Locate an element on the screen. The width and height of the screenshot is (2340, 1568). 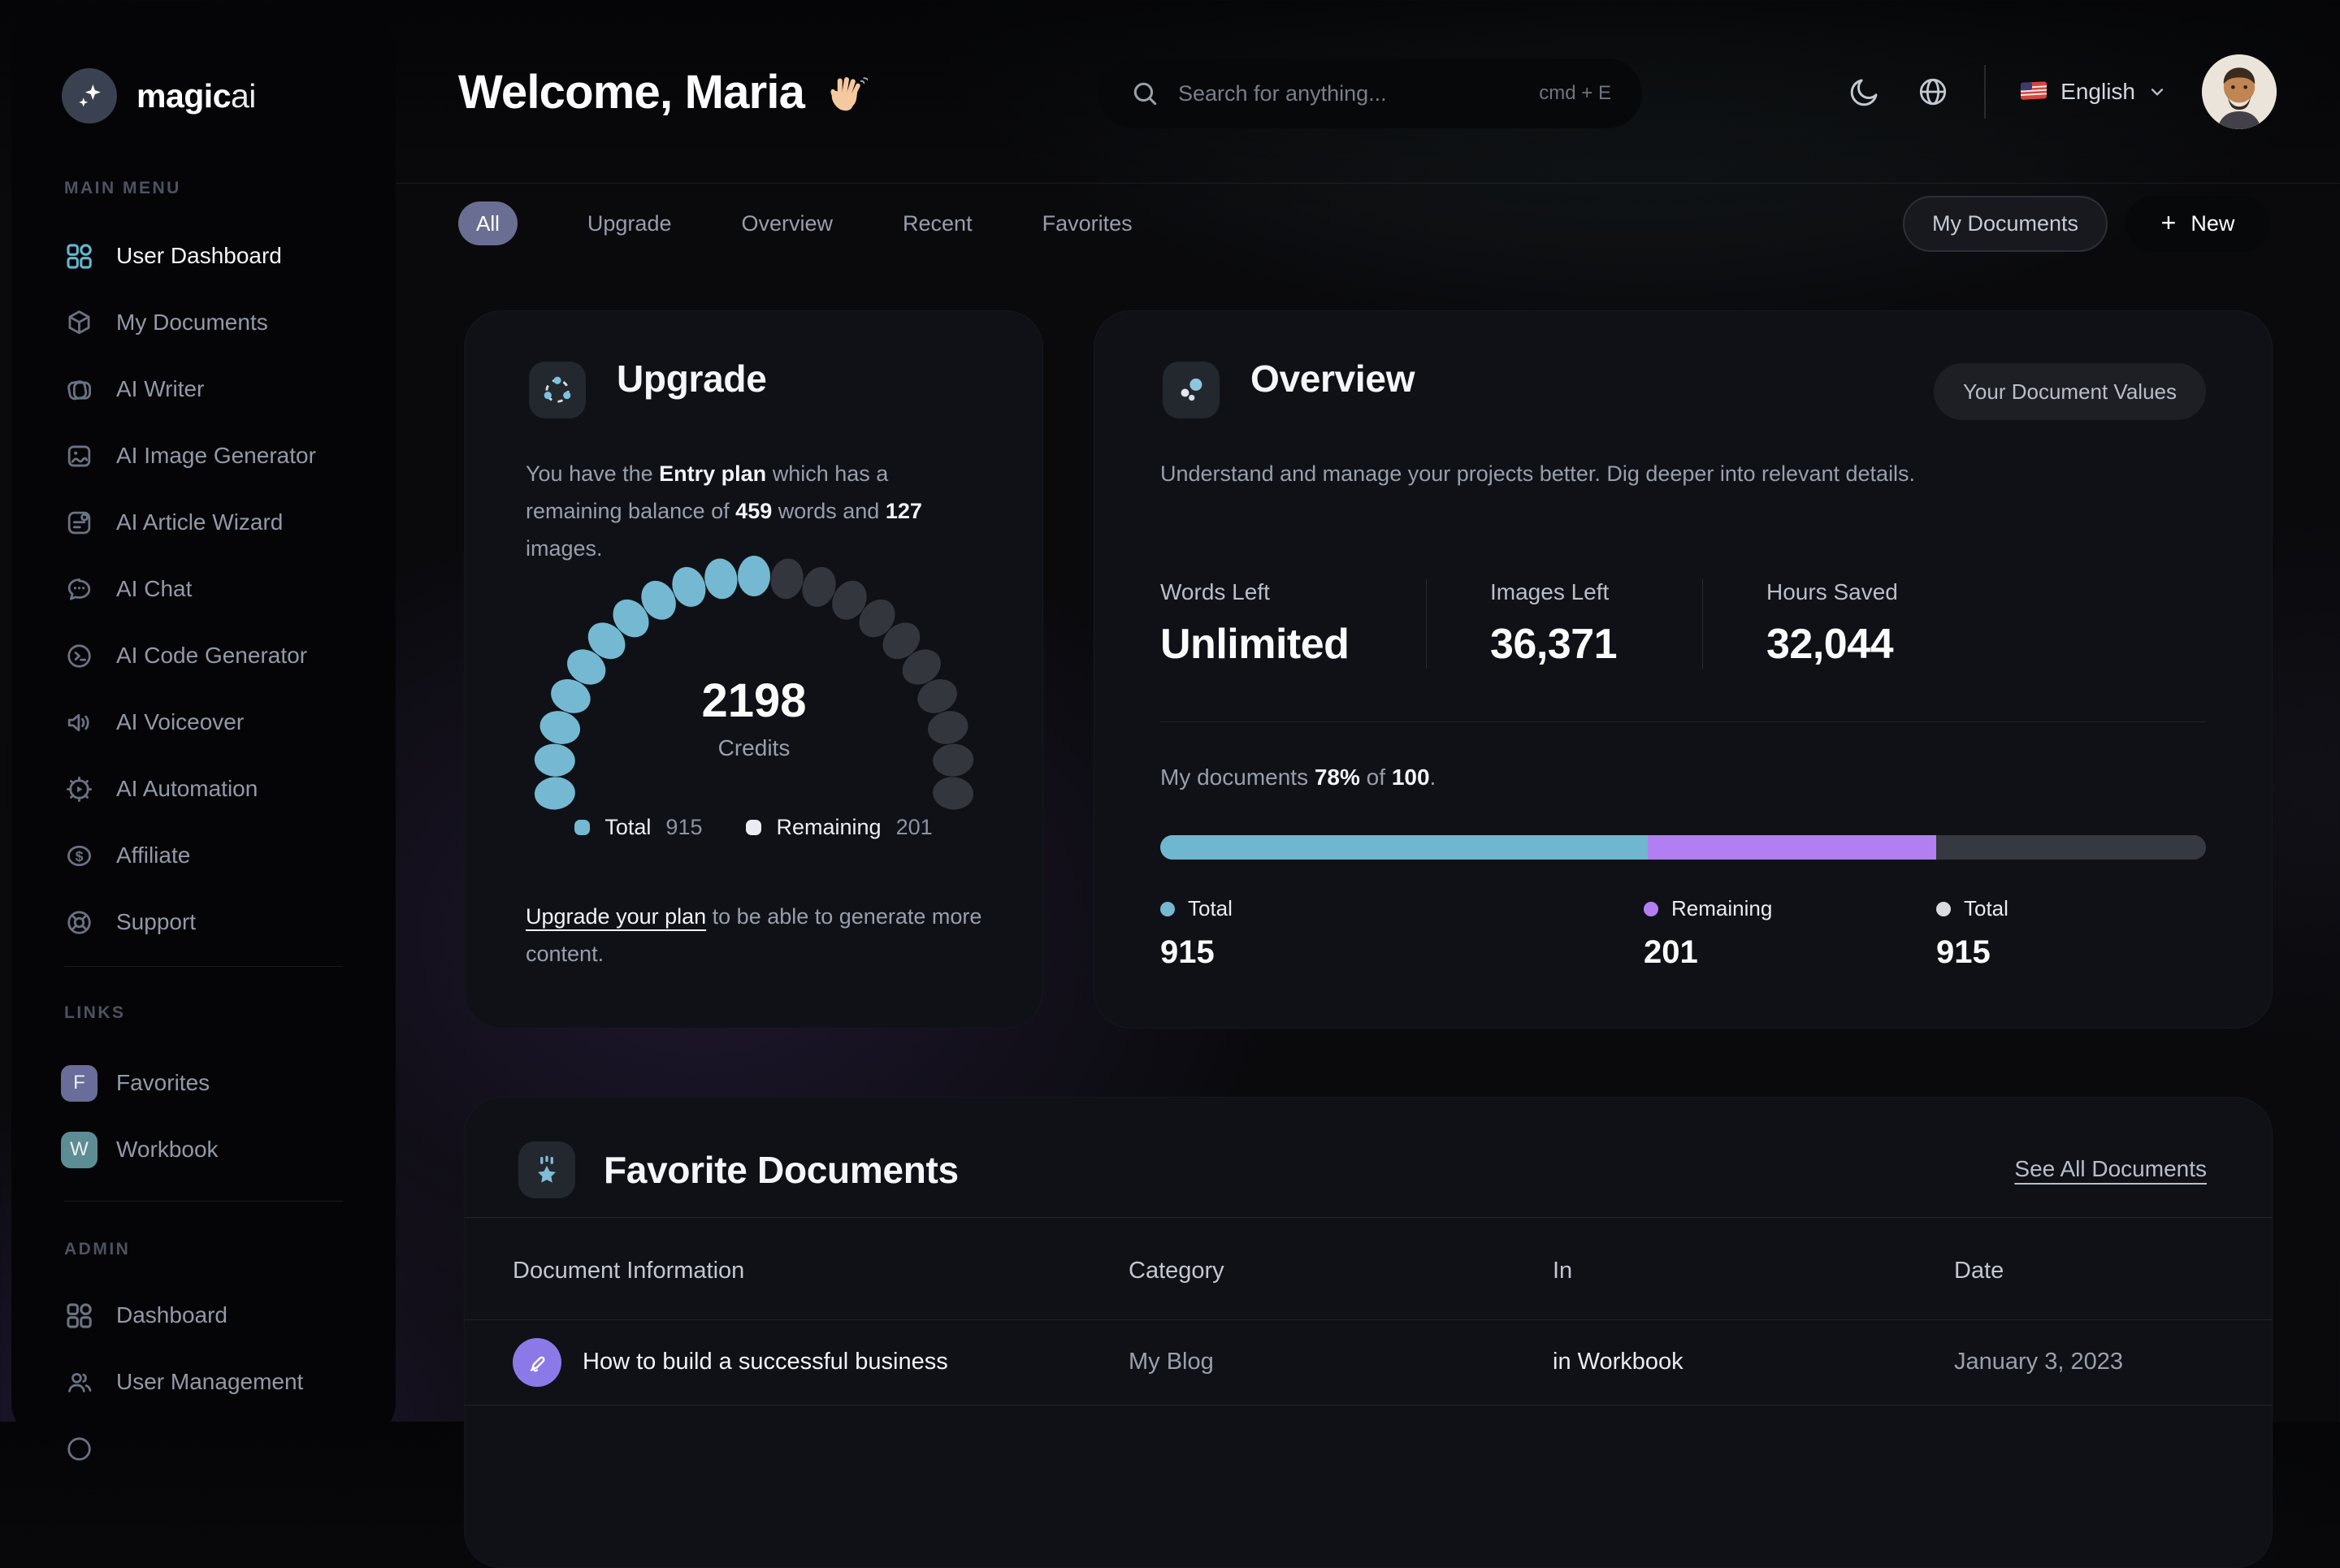
sidebar-item-affiliate: $ Affiliate is located at coordinates (204, 855).